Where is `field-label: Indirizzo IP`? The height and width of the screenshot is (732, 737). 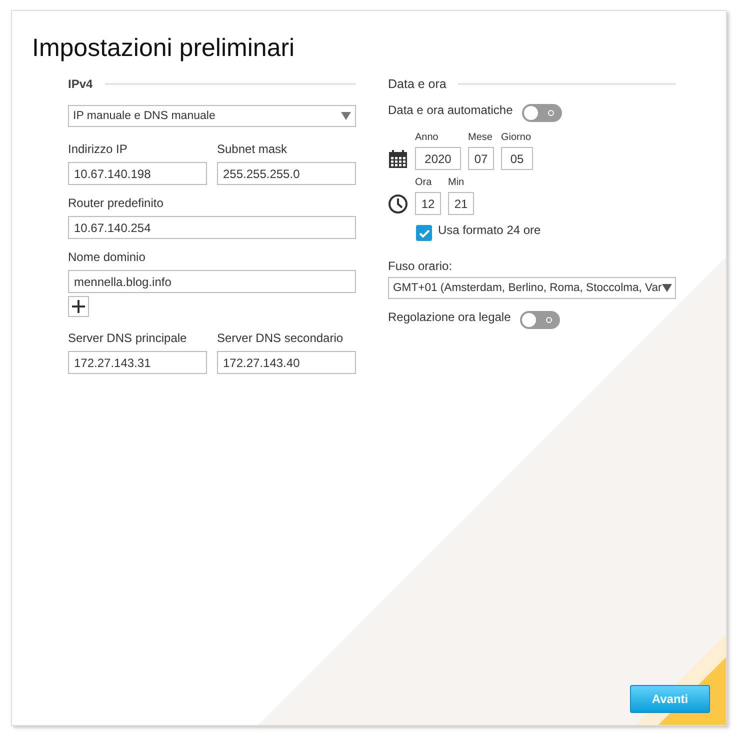
field-label: Indirizzo IP is located at coordinates (98, 149).